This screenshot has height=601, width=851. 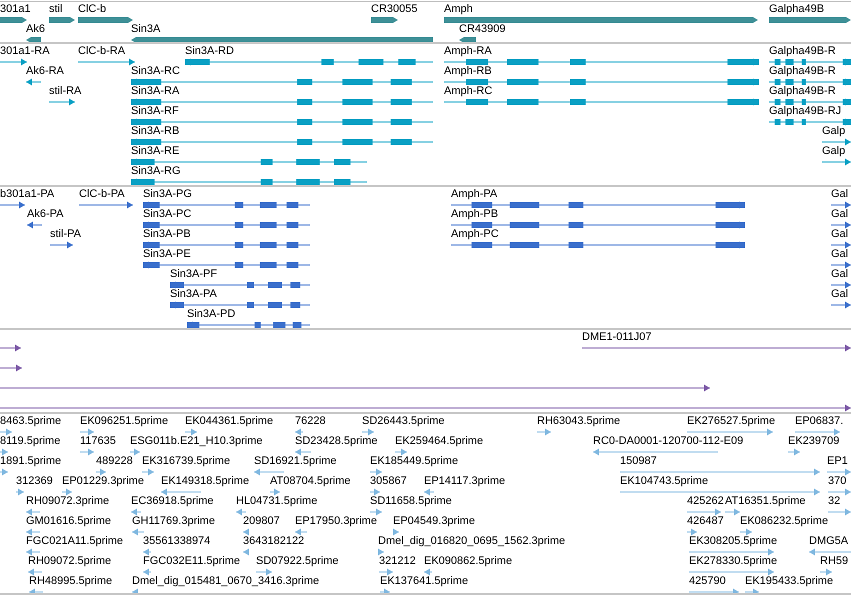 I want to click on feature-label: 209807, so click(x=261, y=521).